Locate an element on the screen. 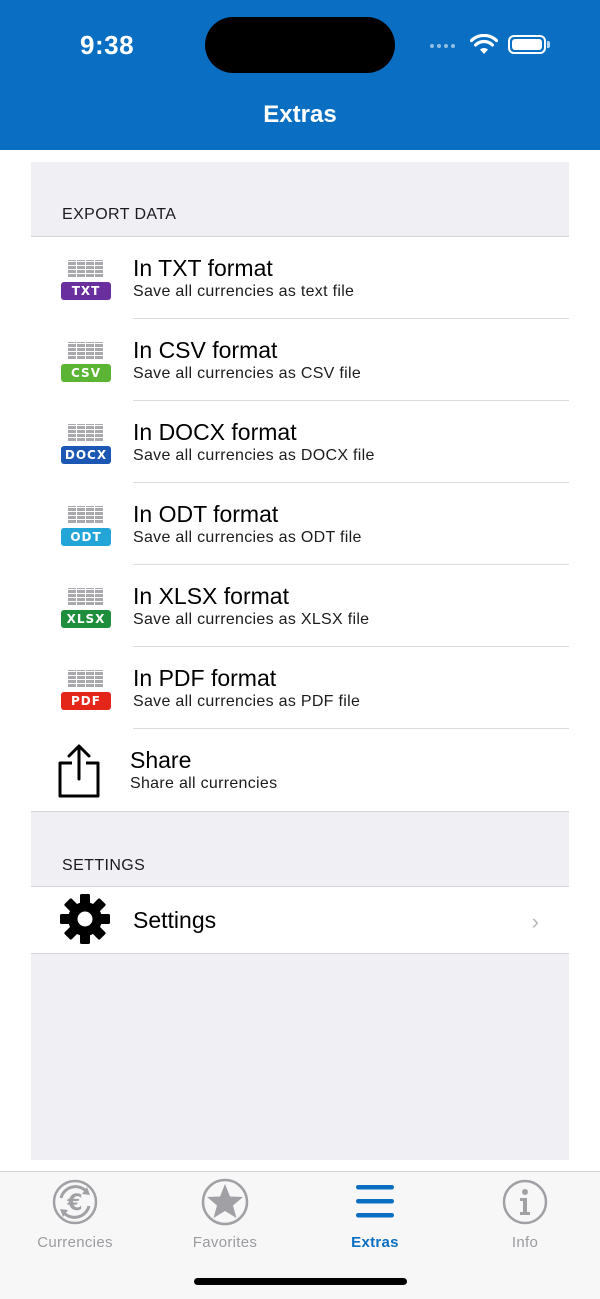 This screenshot has height=1299, width=600. tab-label: Favorites is located at coordinates (225, 1242).